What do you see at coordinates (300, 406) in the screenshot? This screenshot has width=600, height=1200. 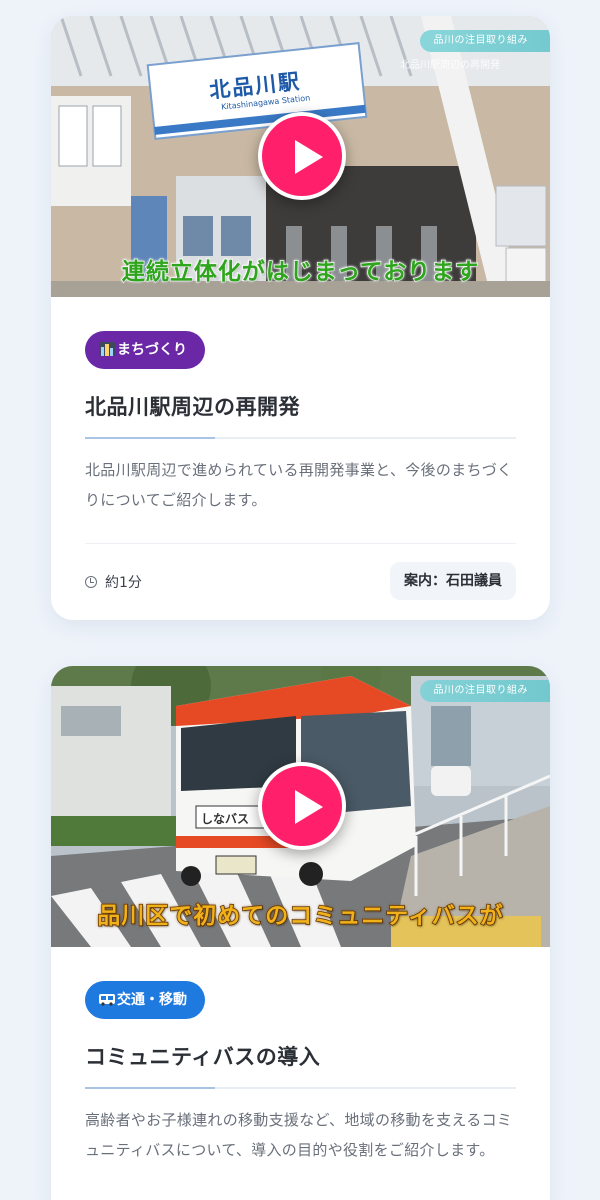 I see `card-title: 北品川駅周辺の再開発` at bounding box center [300, 406].